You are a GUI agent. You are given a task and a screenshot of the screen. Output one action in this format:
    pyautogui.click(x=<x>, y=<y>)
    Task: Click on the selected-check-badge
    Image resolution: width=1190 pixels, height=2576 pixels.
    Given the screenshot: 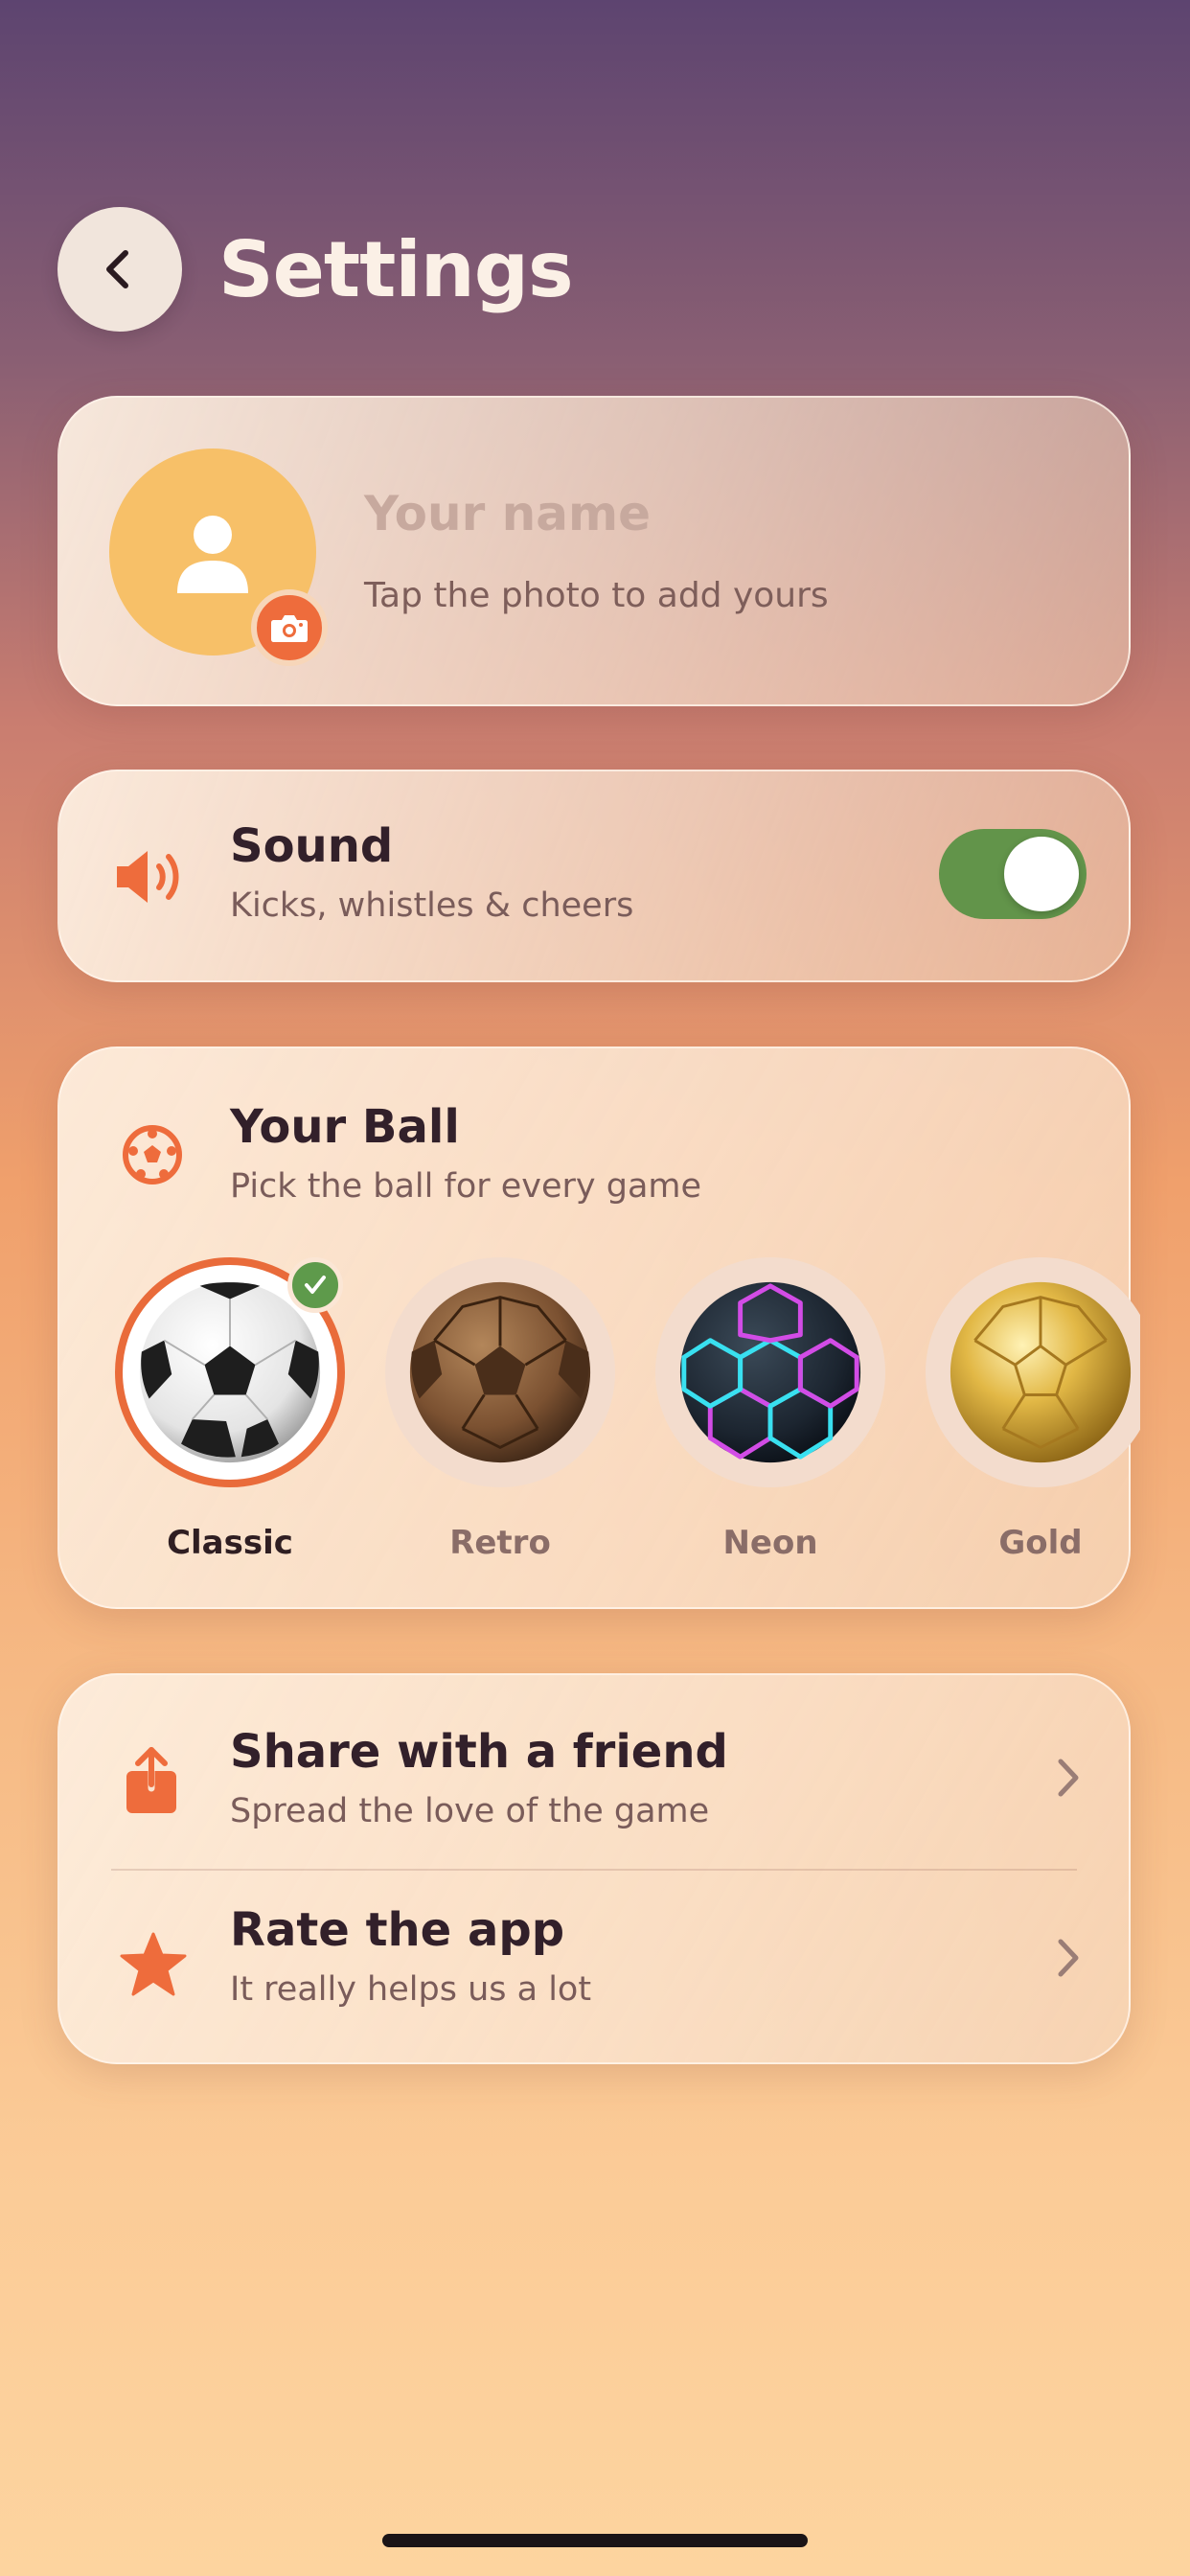 What is the action you would take?
    pyautogui.click(x=315, y=1285)
    